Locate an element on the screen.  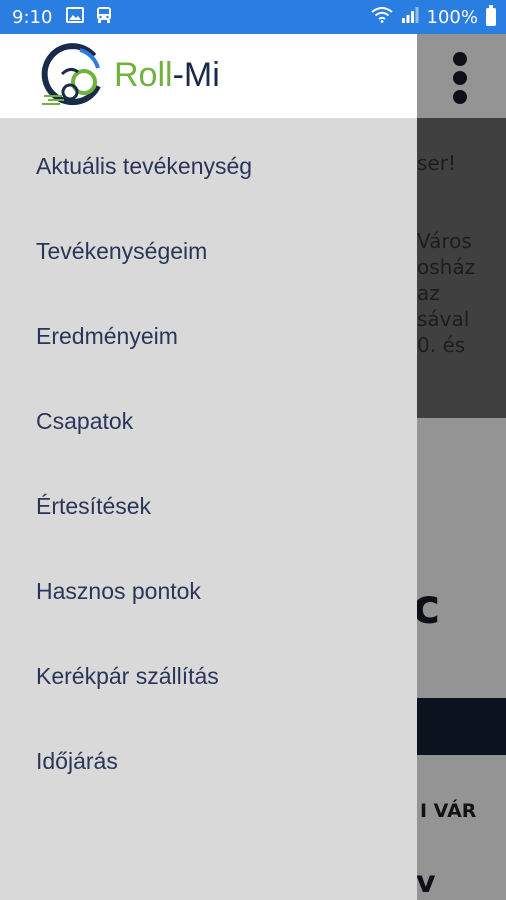
menu-item-my-activities: Tevékenységeim is located at coordinates (208, 251).